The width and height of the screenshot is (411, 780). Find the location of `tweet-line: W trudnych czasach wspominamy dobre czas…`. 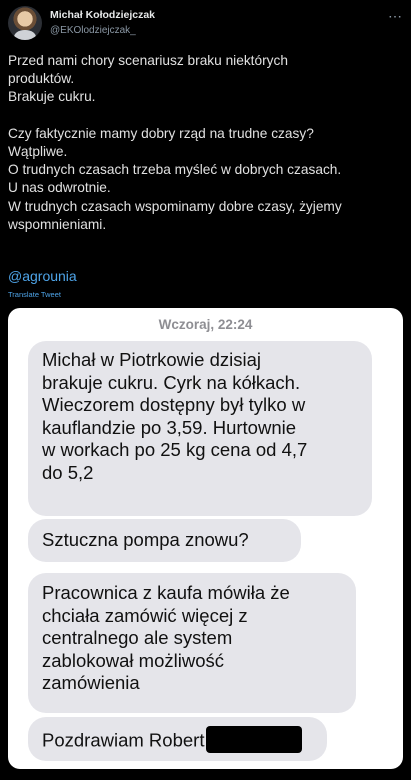

tweet-line: W trudnych czasach wspominamy dobre czas… is located at coordinates (175, 206).